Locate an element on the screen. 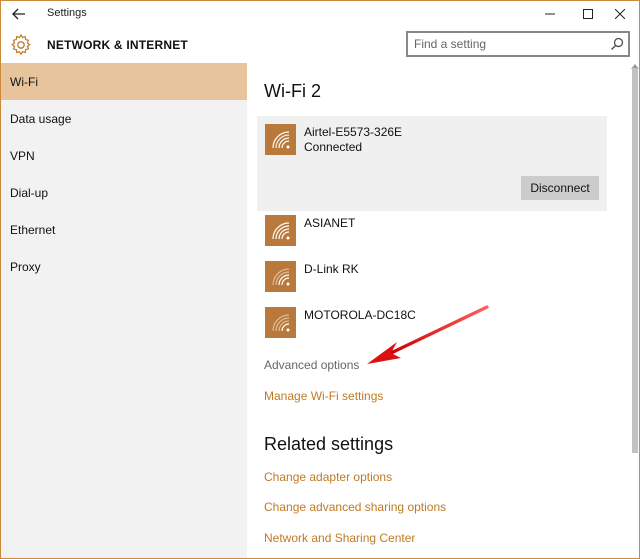  network-item-d-link: D-Link RK is located at coordinates (312, 276).